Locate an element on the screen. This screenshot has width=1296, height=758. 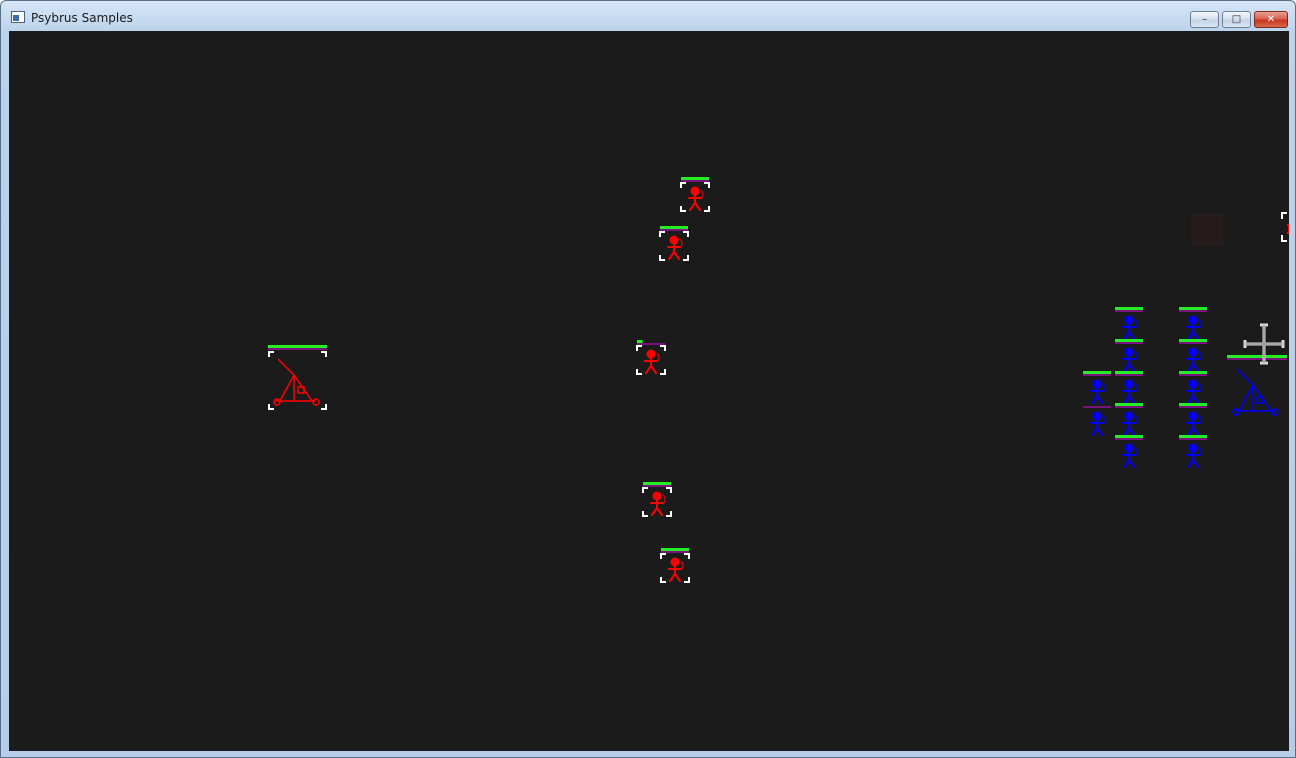
title-bar: Psybrus Samples – □ ✕ is located at coordinates (648, 16).